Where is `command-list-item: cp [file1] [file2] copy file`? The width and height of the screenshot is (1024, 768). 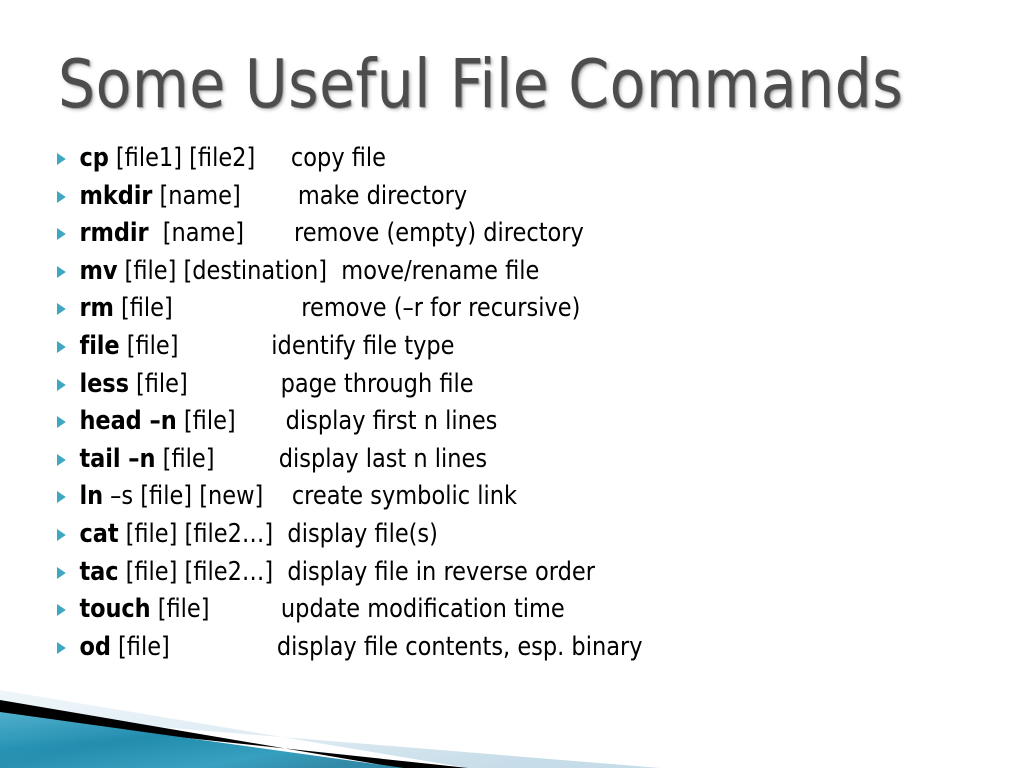
command-list-item: cp [file1] [file2] copy file is located at coordinates (521, 159).